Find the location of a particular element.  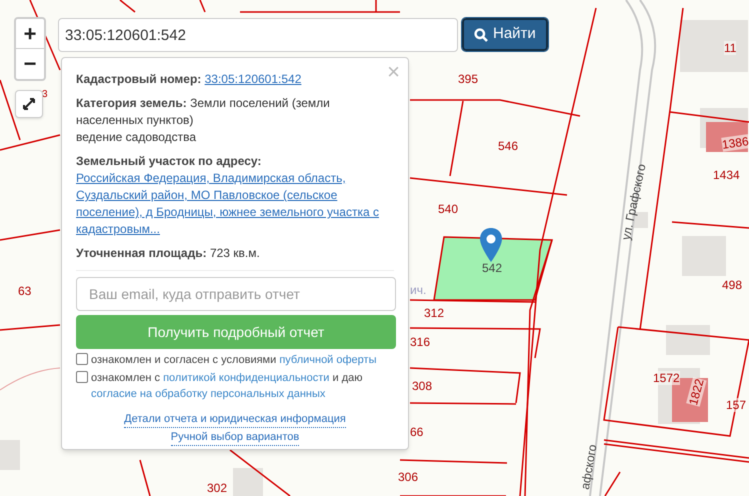

parcel-number: 11 is located at coordinates (730, 48).